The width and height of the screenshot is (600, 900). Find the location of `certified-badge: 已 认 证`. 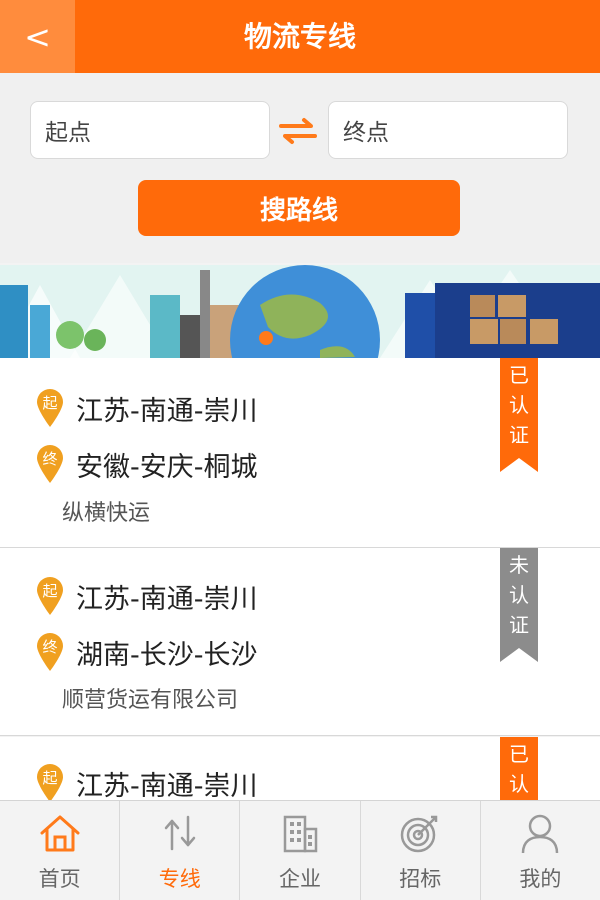

certified-badge: 已 认 证 is located at coordinates (519, 415).